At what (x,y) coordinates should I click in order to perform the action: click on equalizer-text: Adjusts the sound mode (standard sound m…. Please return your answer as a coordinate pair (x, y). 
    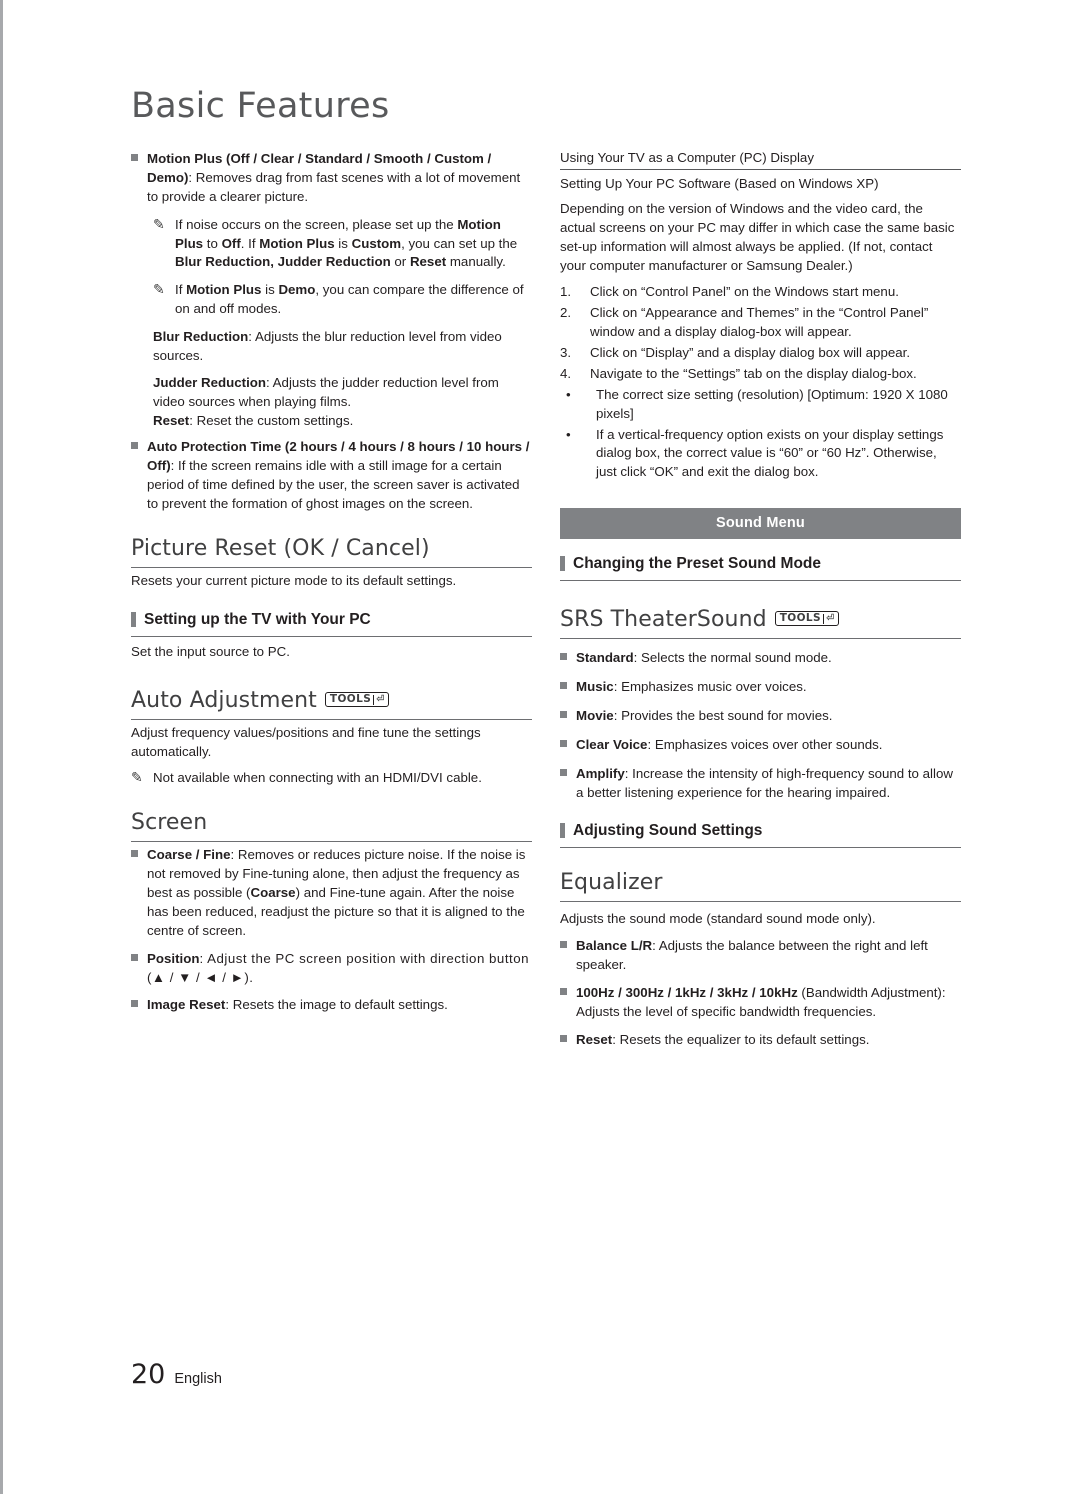
    Looking at the image, I should click on (718, 919).